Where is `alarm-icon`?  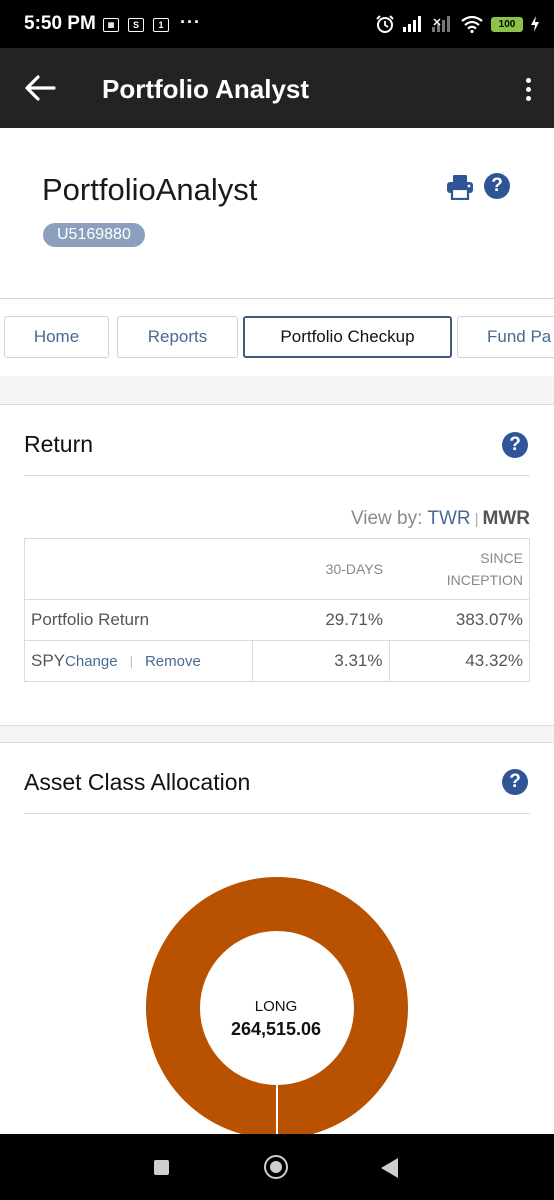
alarm-icon is located at coordinates (385, 24).